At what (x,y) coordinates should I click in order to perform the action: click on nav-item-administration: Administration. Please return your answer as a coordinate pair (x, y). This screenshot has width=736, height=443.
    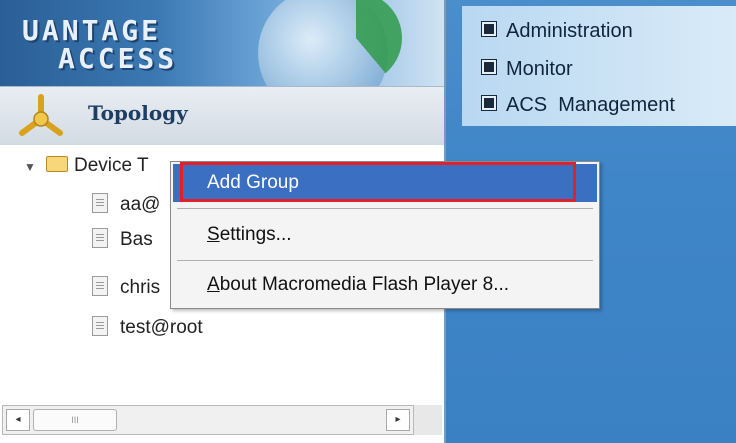
    Looking at the image, I should click on (557, 31).